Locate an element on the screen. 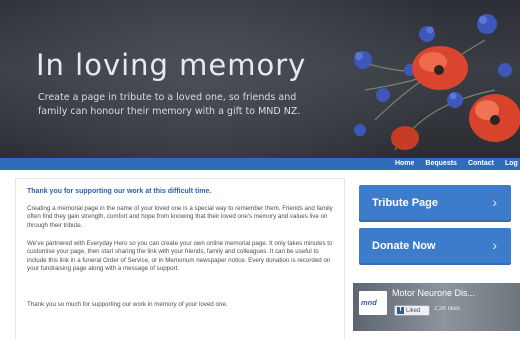 This screenshot has width=520, height=339. nav-link-bequests: Bequests is located at coordinates (441, 164).